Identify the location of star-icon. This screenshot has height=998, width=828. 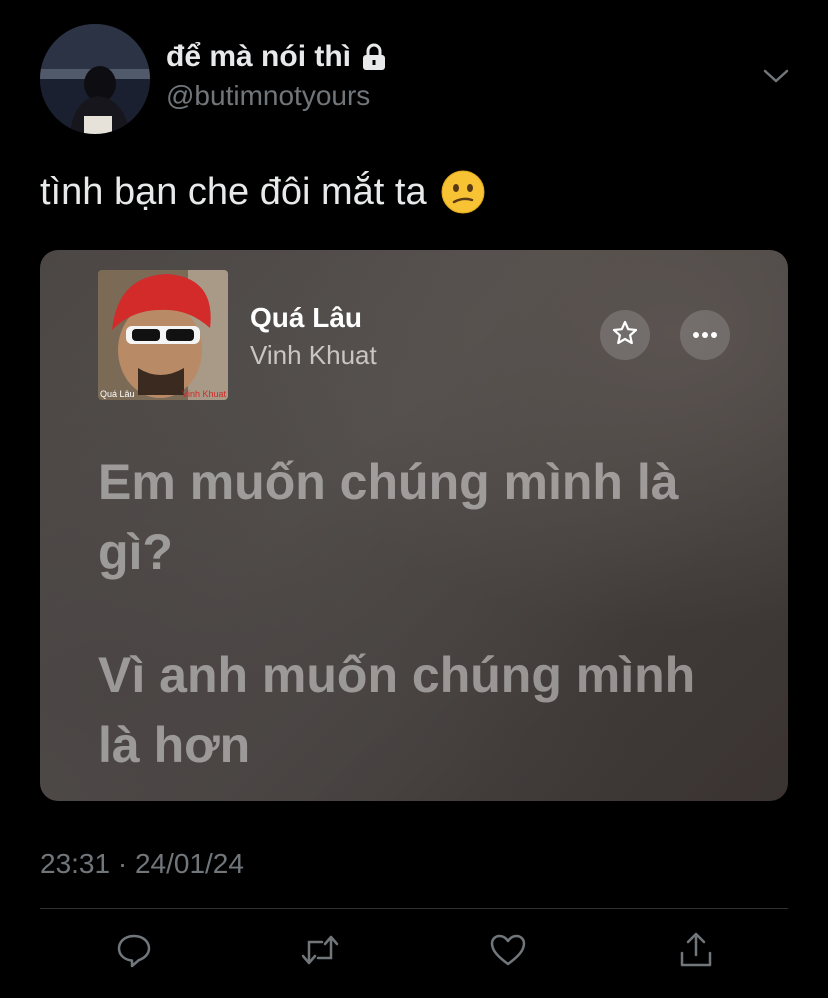
(625, 335).